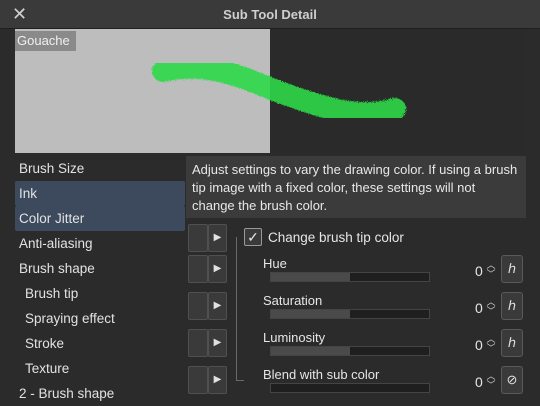 Image resolution: width=540 pixels, height=406 pixels. Describe the element at coordinates (45, 41) in the screenshot. I see `preview-label: Gouache` at that location.